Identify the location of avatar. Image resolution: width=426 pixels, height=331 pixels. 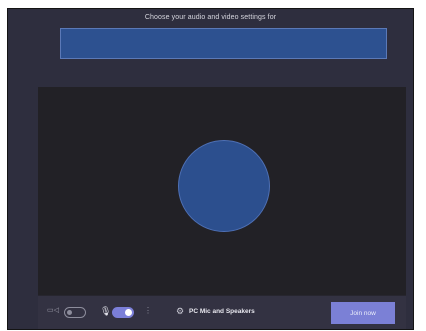
(224, 186).